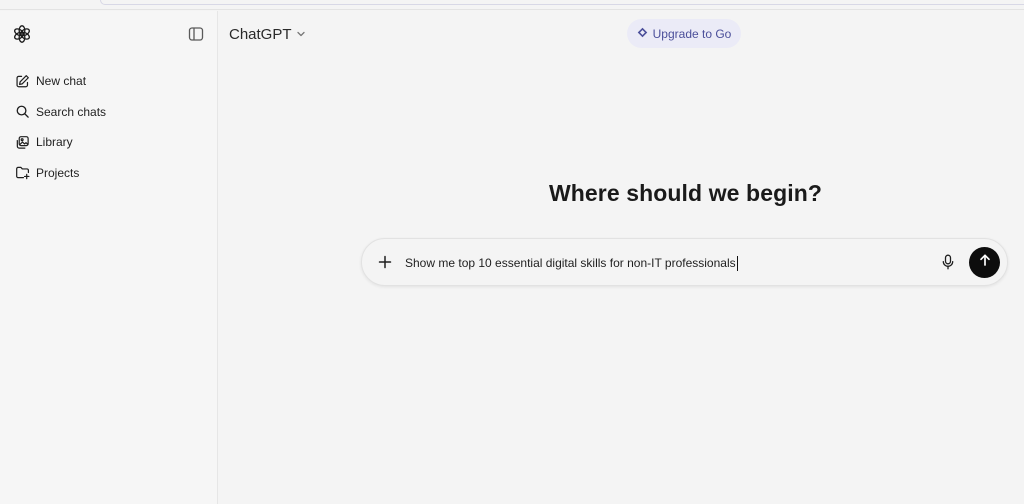 This screenshot has height=504, width=1024. Describe the element at coordinates (22, 81) in the screenshot. I see `compose-icon` at that location.